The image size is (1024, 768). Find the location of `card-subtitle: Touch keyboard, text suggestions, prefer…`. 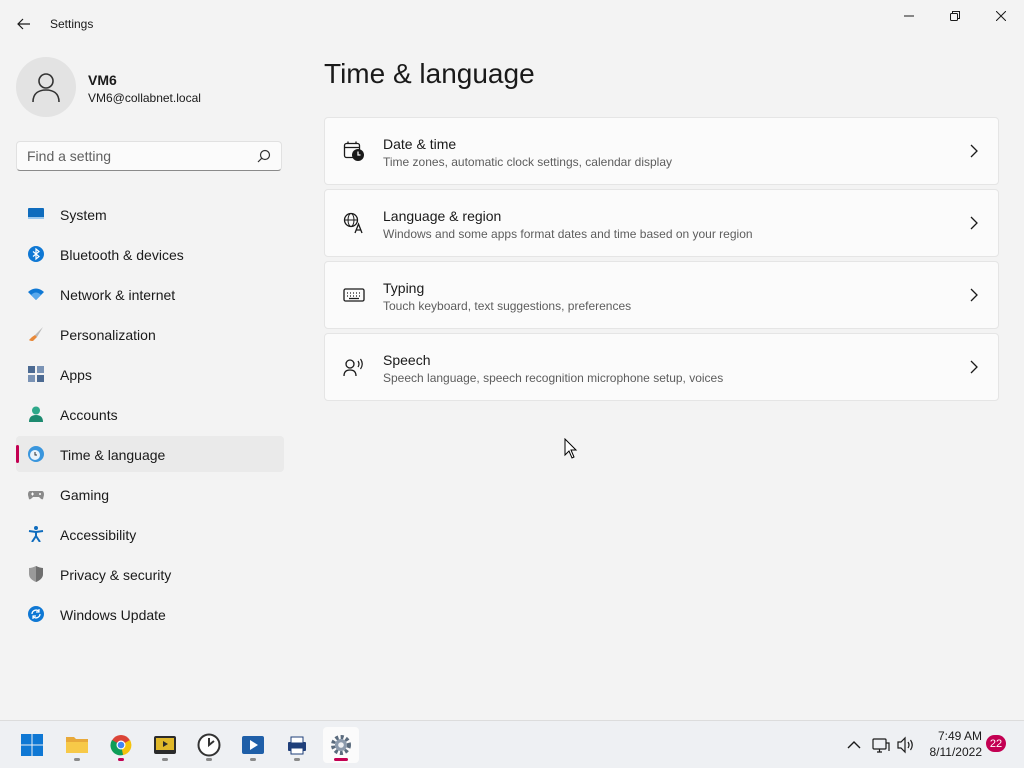

card-subtitle: Touch keyboard, text suggestions, prefer… is located at coordinates (507, 306).